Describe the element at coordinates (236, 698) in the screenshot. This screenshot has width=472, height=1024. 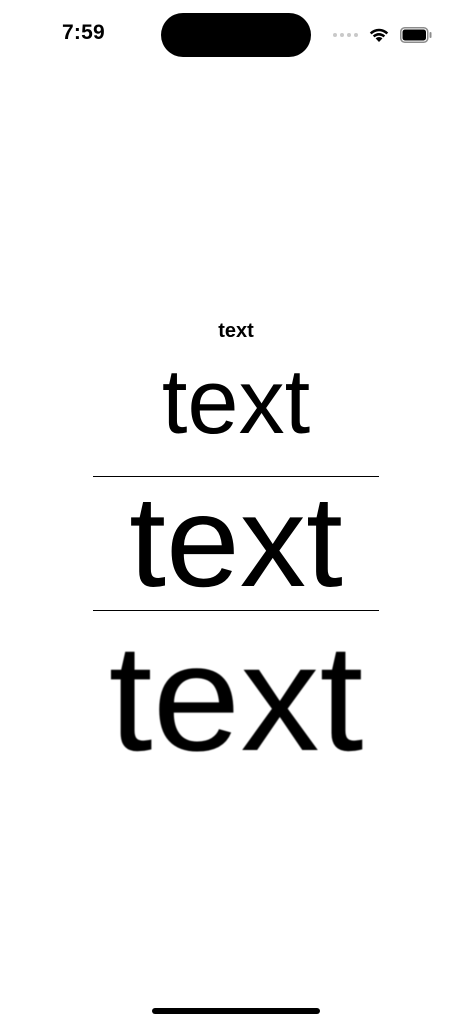
I see `text-label-xlarge: text` at that location.